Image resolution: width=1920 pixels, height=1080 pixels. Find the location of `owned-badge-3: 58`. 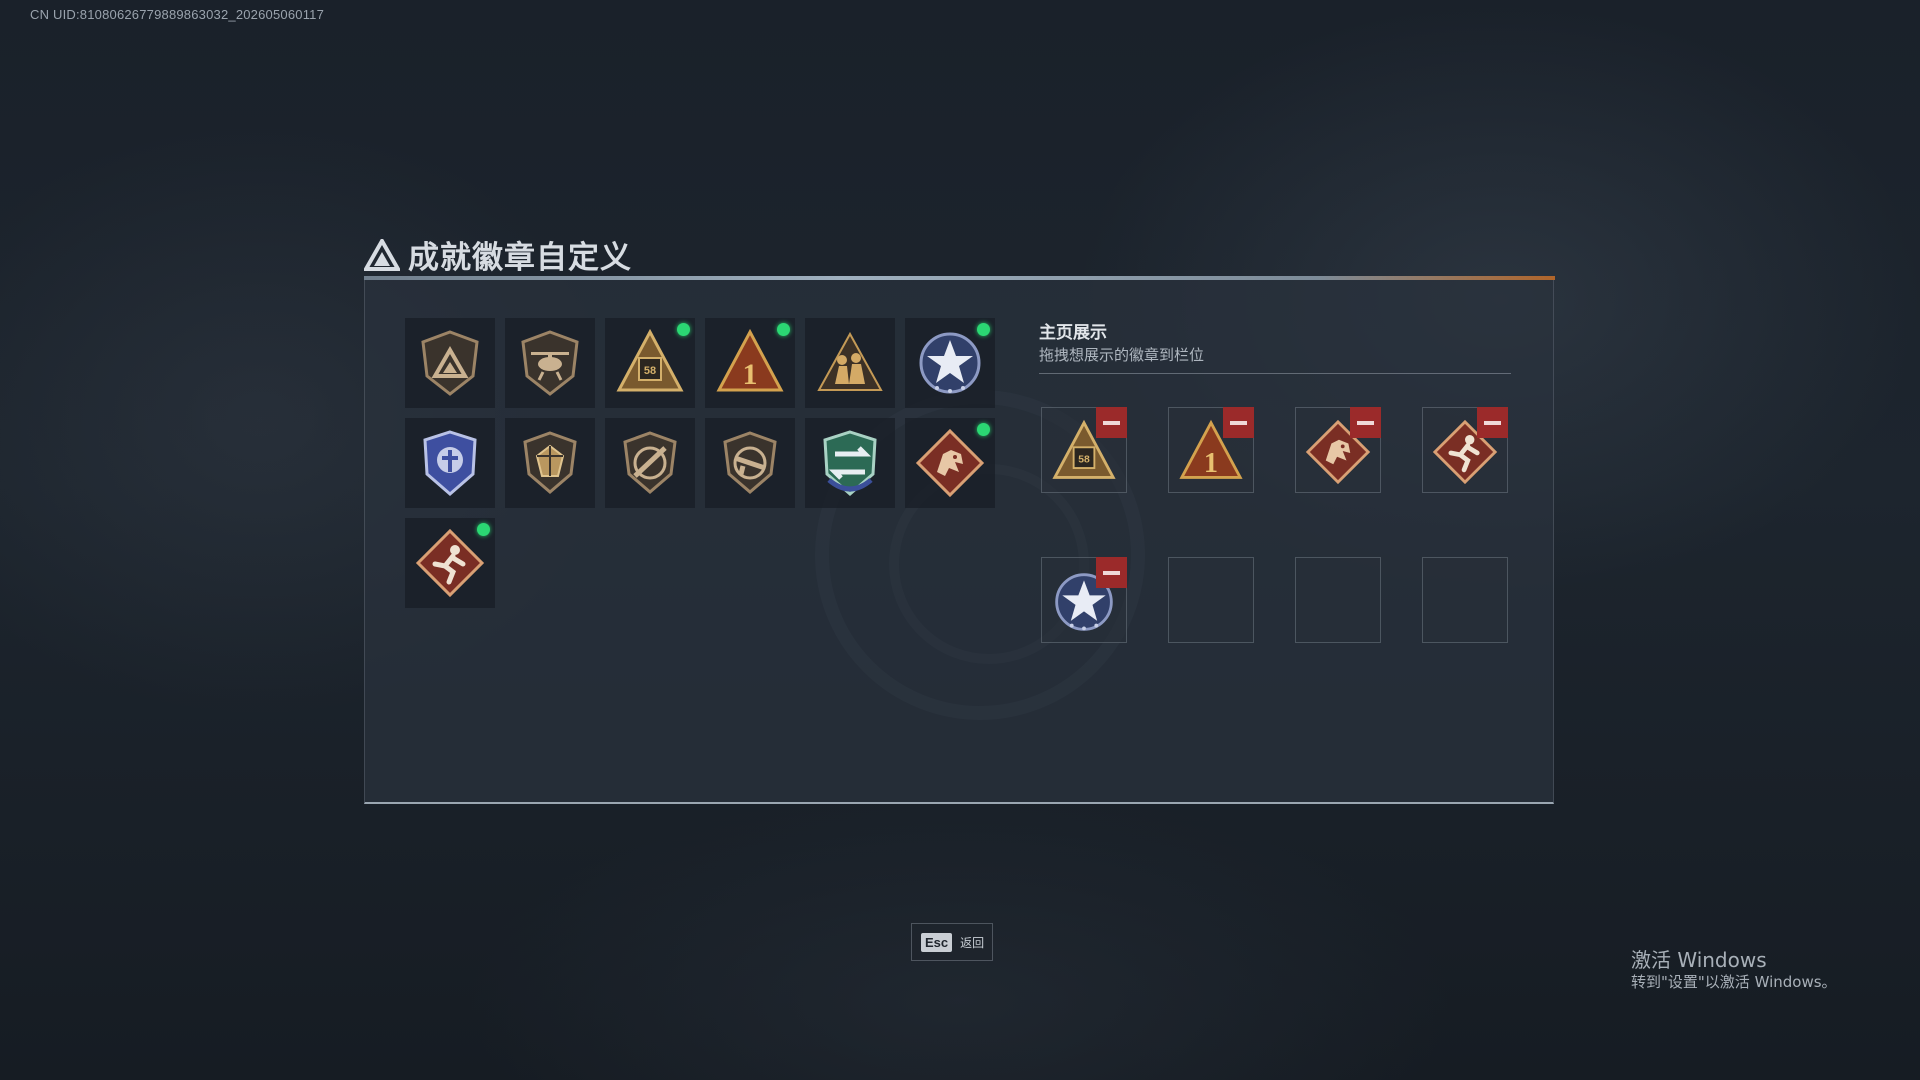

owned-badge-3: 58 is located at coordinates (650, 363).